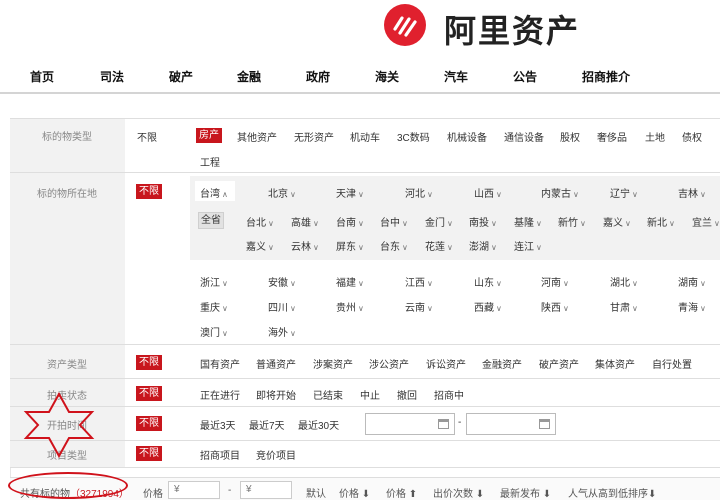 The image size is (720, 500). What do you see at coordinates (615, 363) in the screenshot?
I see `asset-type-option: 集体资产` at bounding box center [615, 363].